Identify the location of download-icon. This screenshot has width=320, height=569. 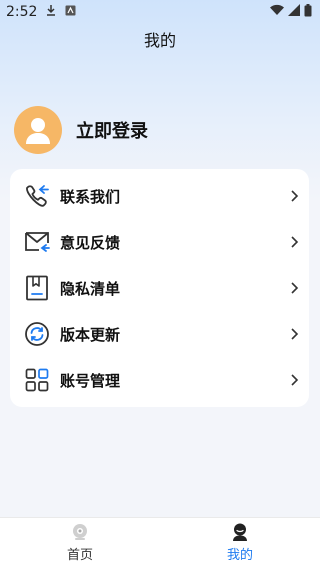
(51, 12).